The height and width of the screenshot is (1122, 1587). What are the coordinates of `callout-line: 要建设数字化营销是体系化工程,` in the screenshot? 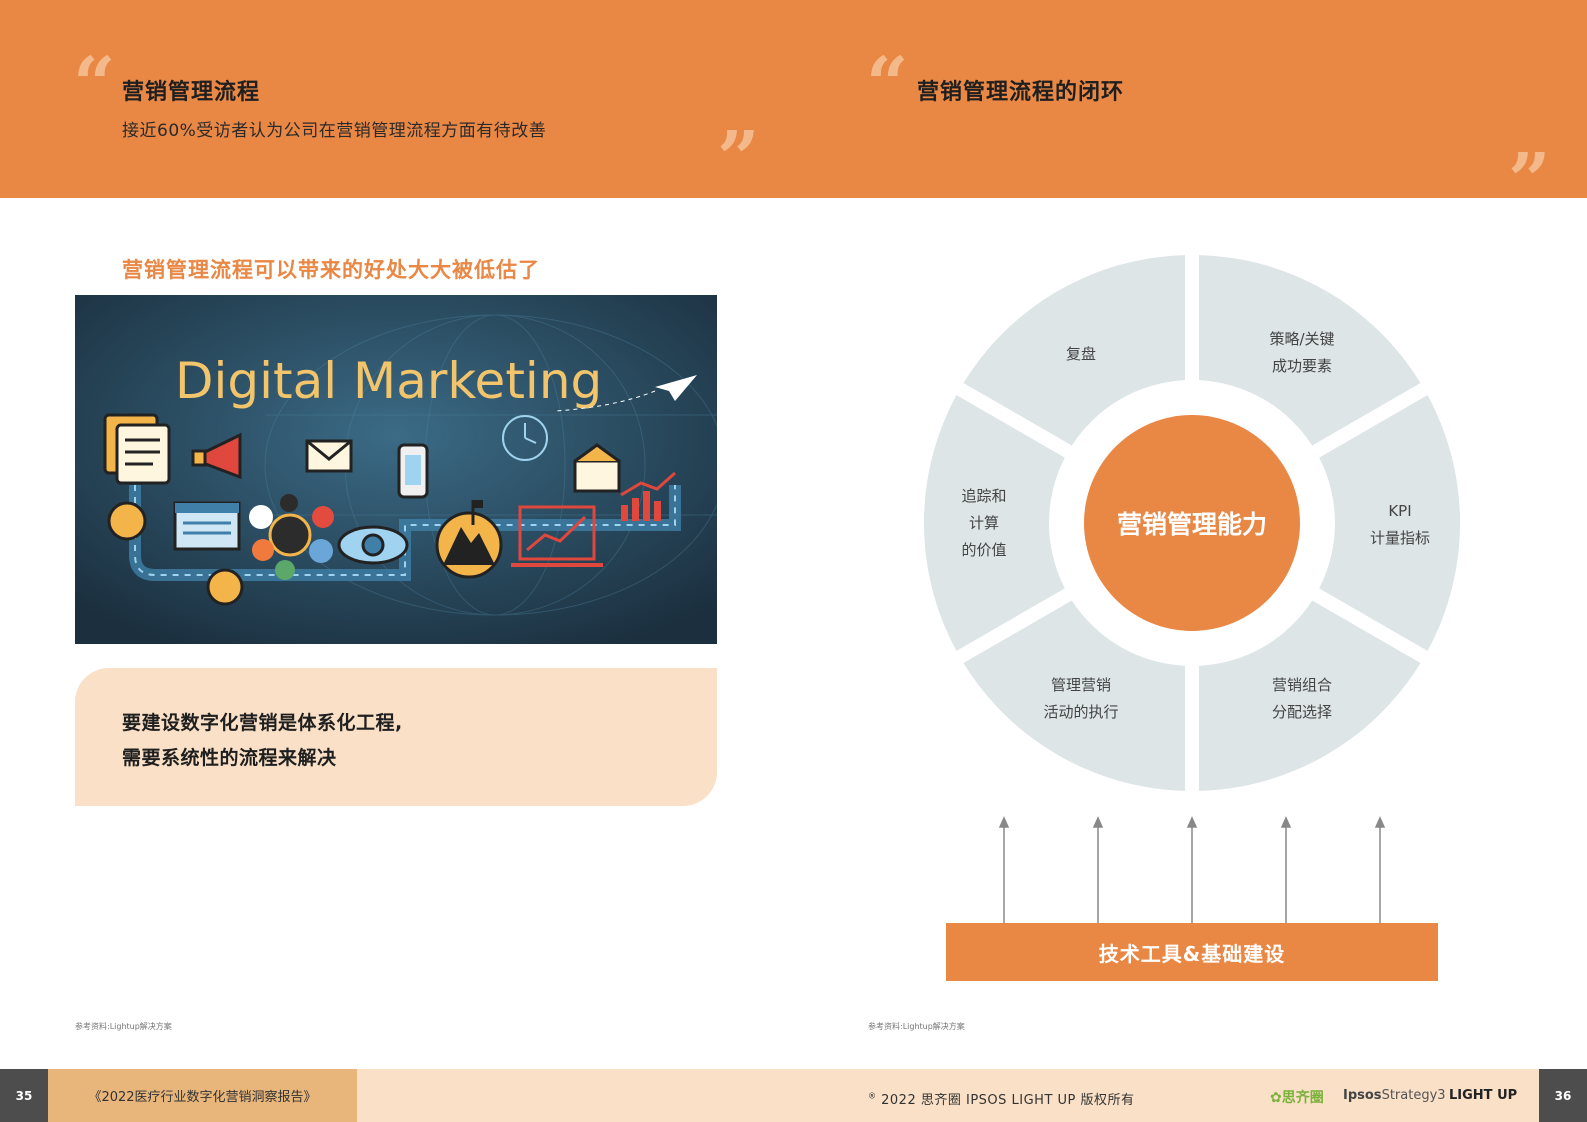 It's located at (262, 723).